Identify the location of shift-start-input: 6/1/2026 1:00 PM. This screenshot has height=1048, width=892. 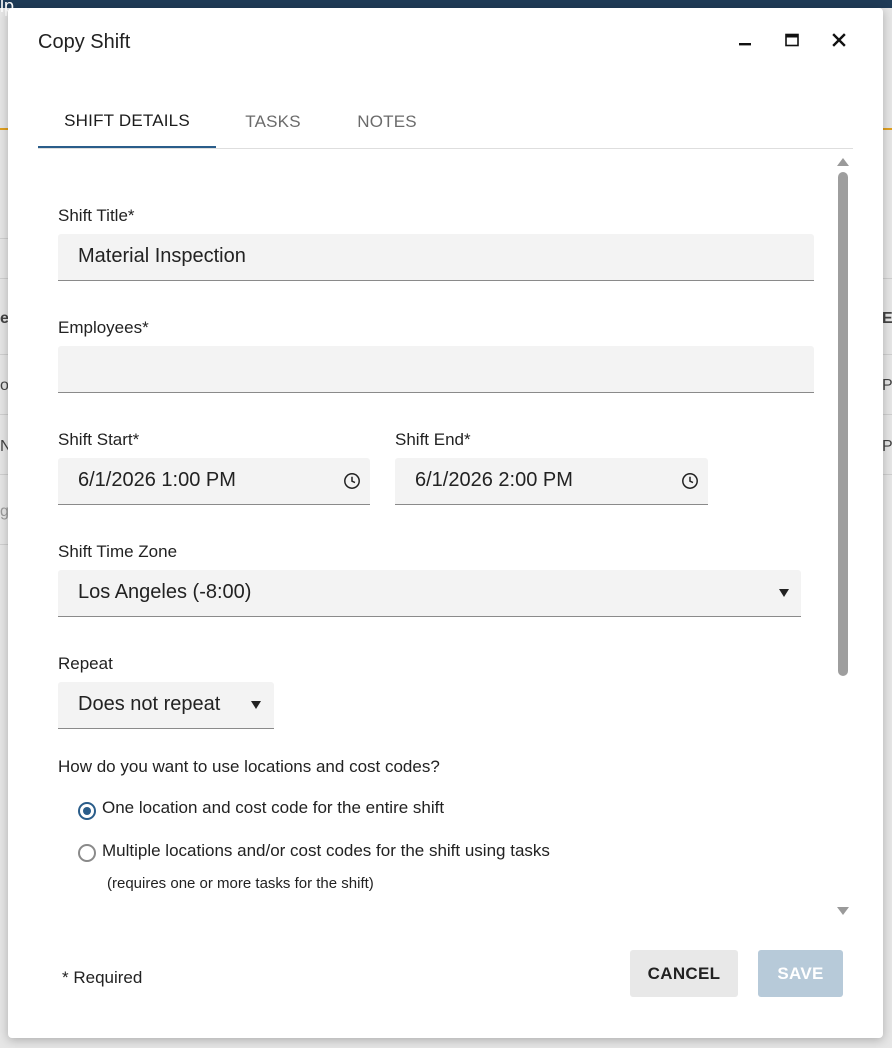
(214, 481).